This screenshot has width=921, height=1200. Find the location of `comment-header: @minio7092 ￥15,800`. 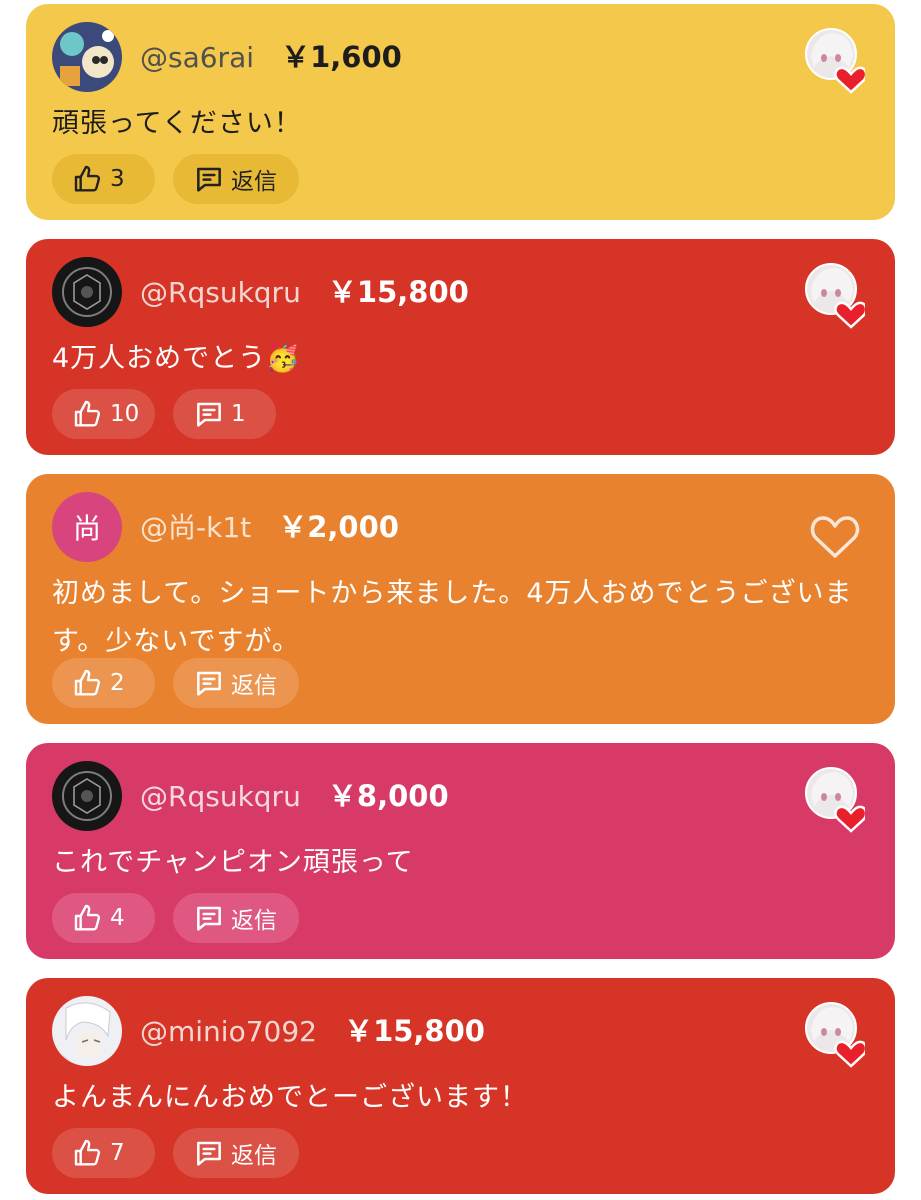

comment-header: @minio7092 ￥15,800 is located at coordinates (312, 1031).